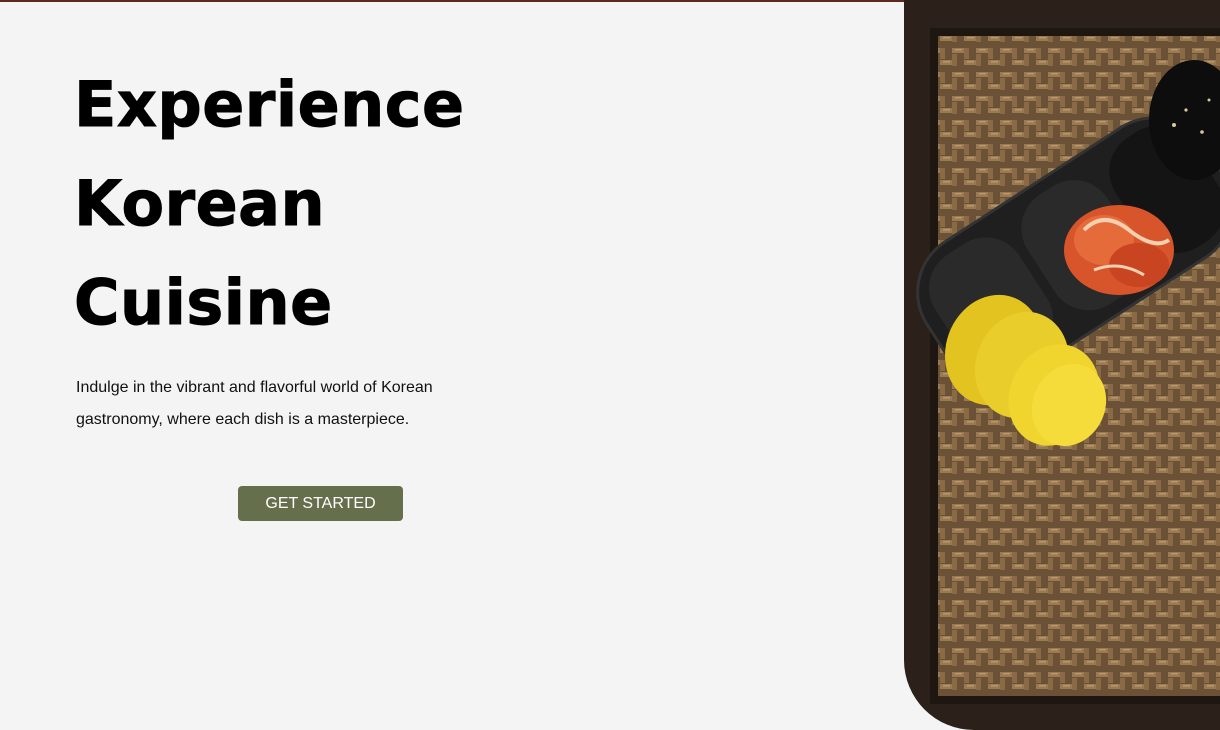  I want to click on kimchi, so click(1119, 250).